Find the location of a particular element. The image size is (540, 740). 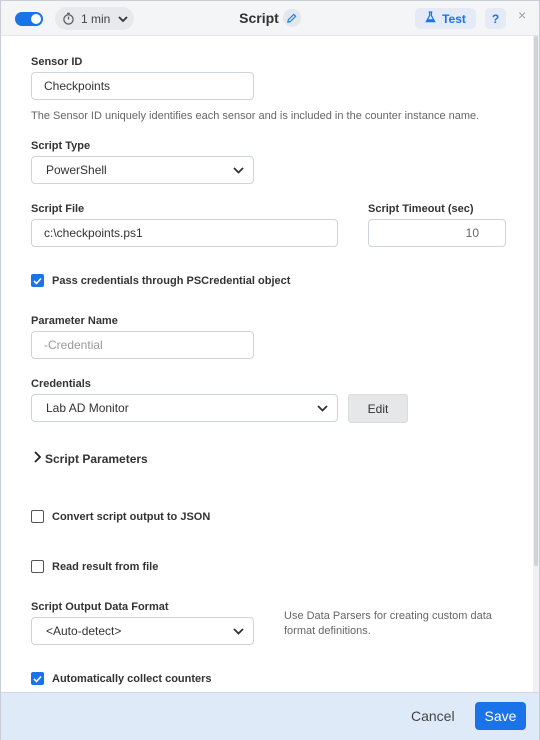

cancel-button: Cancel is located at coordinates (433, 716).